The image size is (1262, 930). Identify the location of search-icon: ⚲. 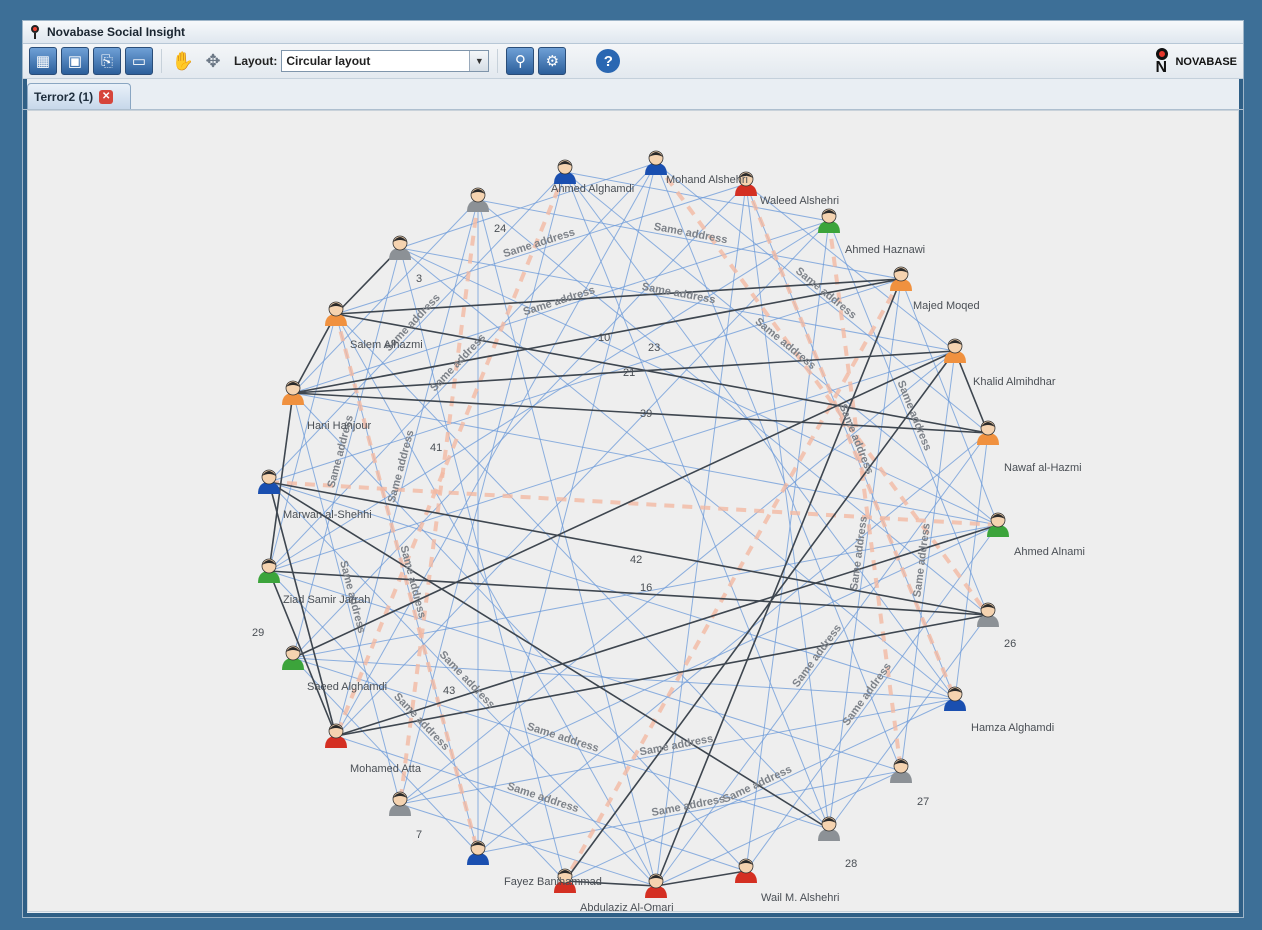
(520, 61).